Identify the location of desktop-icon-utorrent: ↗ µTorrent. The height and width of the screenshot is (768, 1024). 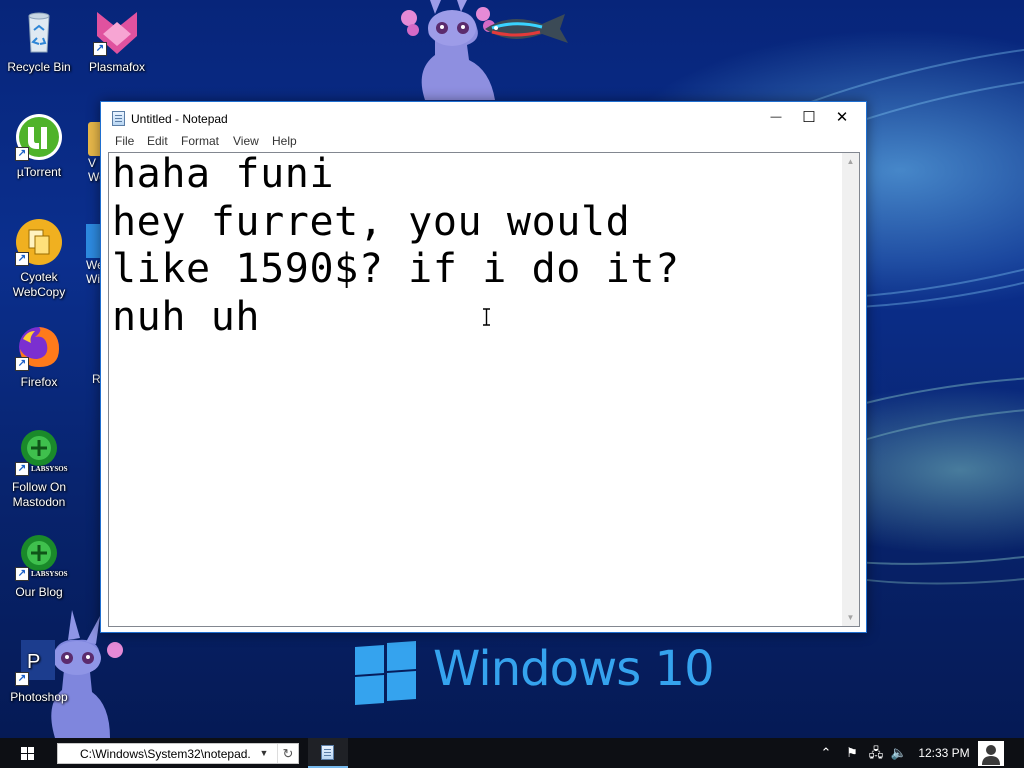
(39, 146).